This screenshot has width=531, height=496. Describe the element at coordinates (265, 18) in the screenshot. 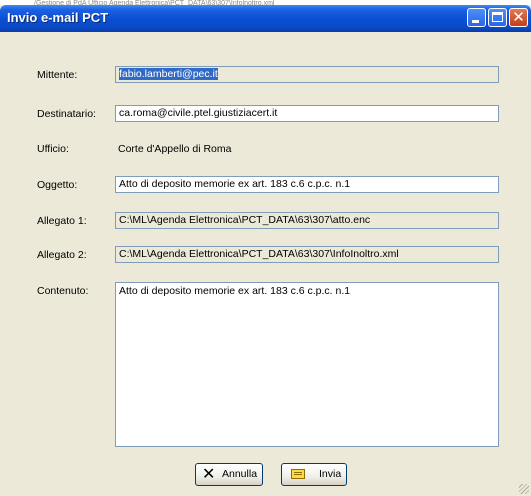

I see `title-bar: Invio e-mail PCT ✕` at that location.